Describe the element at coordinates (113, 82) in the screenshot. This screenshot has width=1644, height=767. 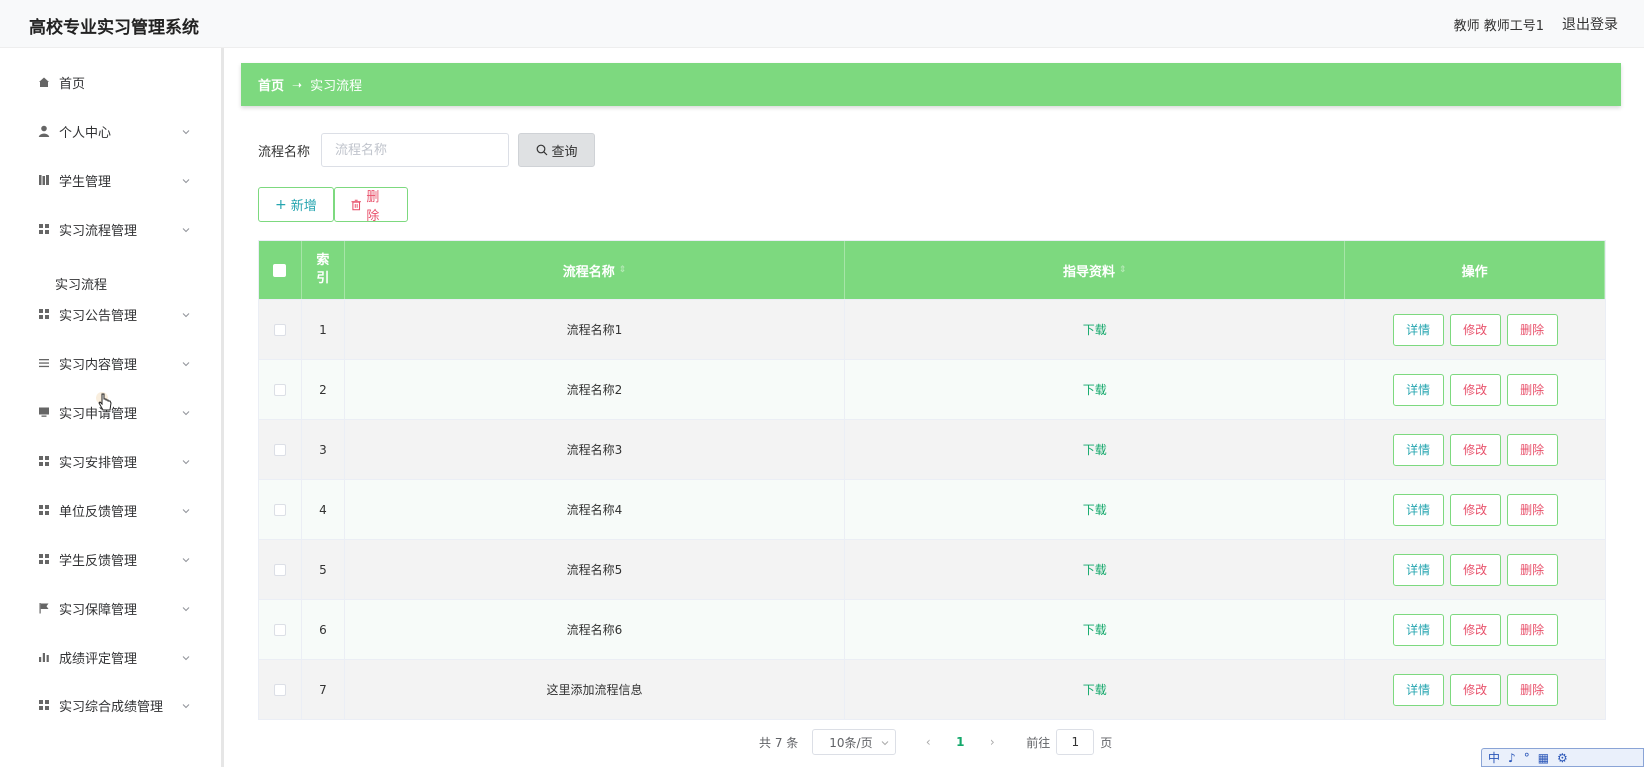
I see `sidebar-item: 首页` at that location.